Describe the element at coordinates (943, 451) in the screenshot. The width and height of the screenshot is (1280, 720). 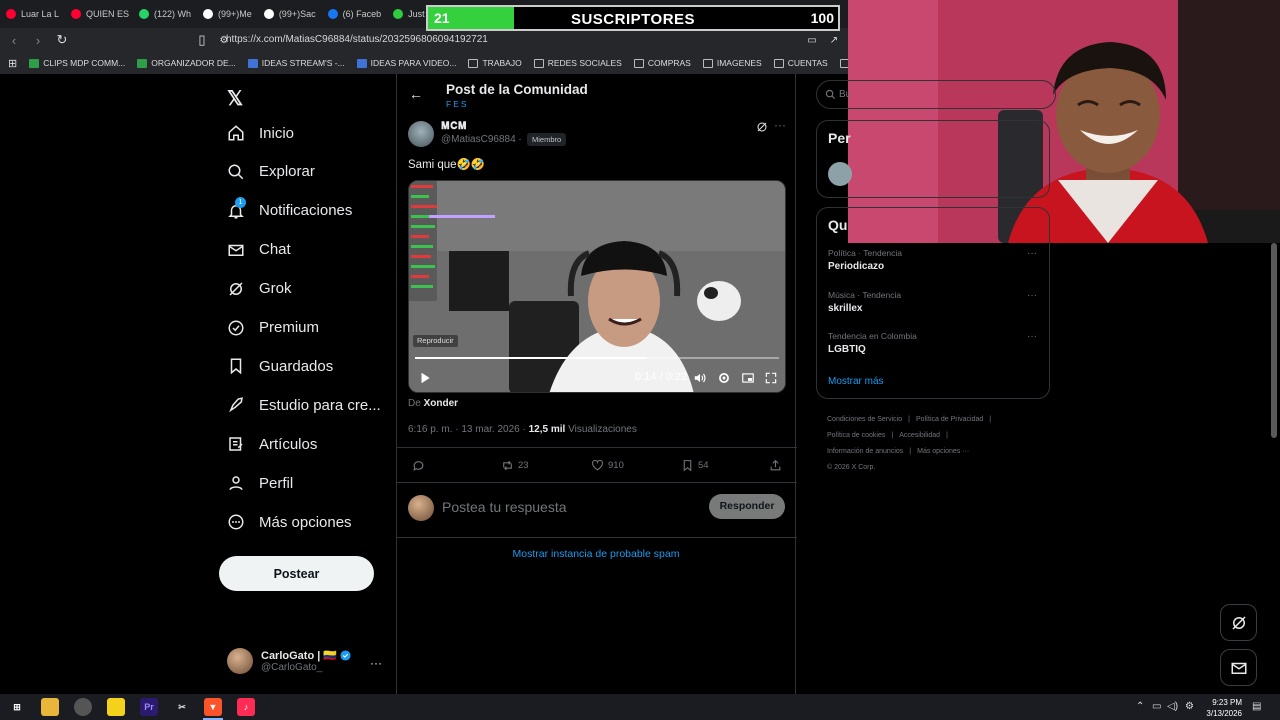
I see `footer-link: Más opciones ···` at that location.